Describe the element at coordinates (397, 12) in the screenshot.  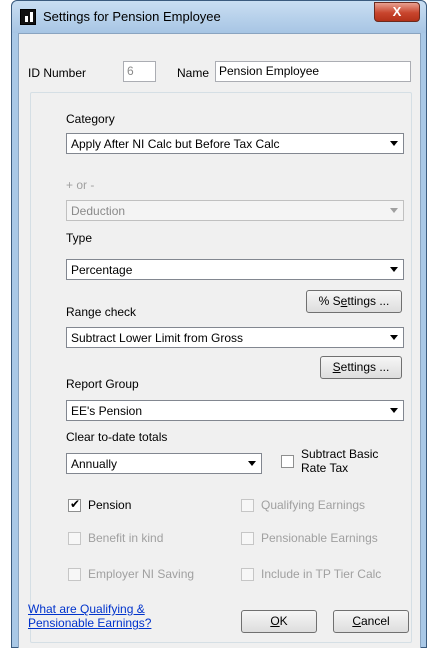
I see `close-button: X` at that location.